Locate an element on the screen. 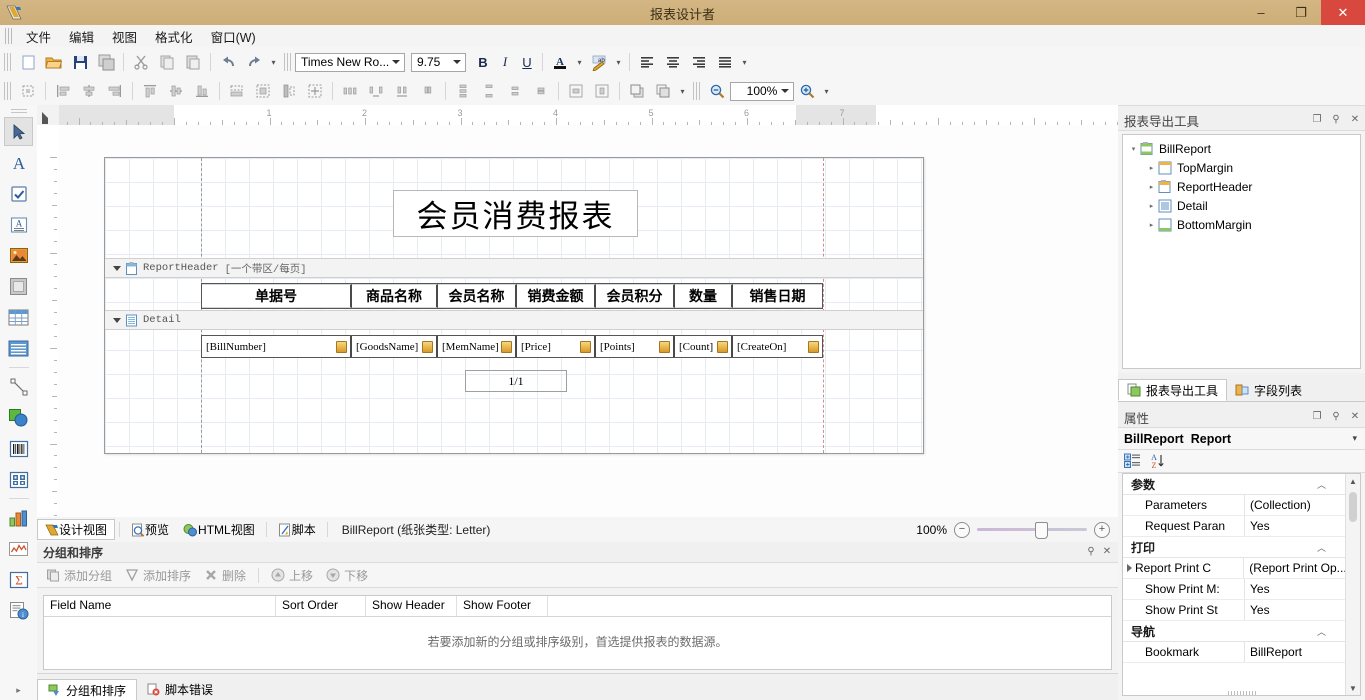 The width and height of the screenshot is (1365, 700). pointer-tool is located at coordinates (18, 131).